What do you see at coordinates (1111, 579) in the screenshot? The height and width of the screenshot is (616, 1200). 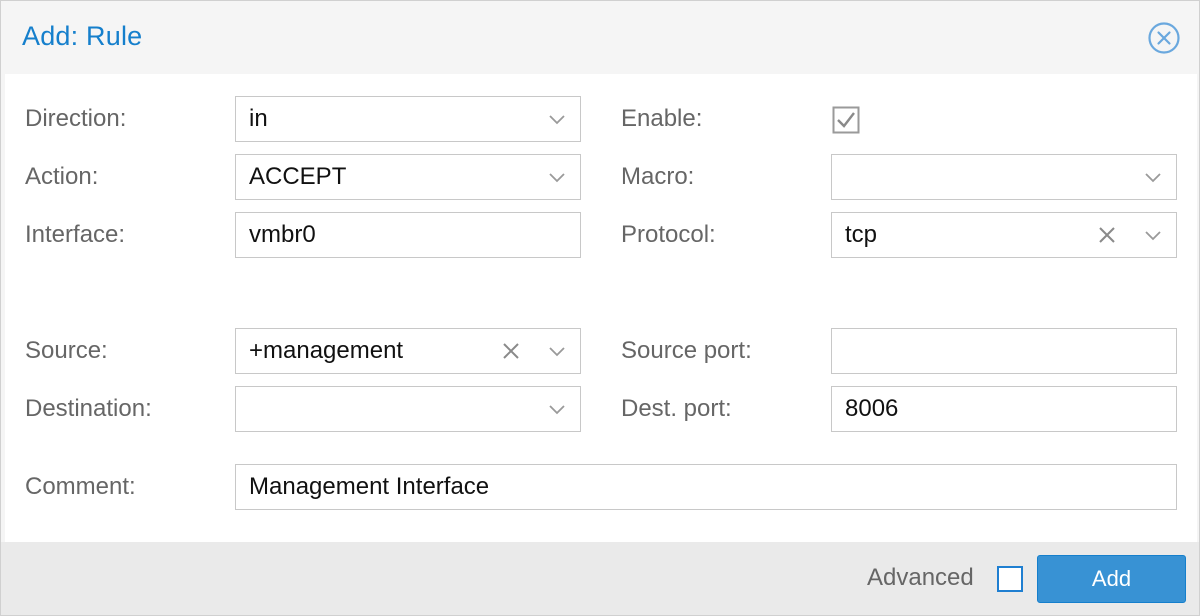 I see `add-button: Add` at bounding box center [1111, 579].